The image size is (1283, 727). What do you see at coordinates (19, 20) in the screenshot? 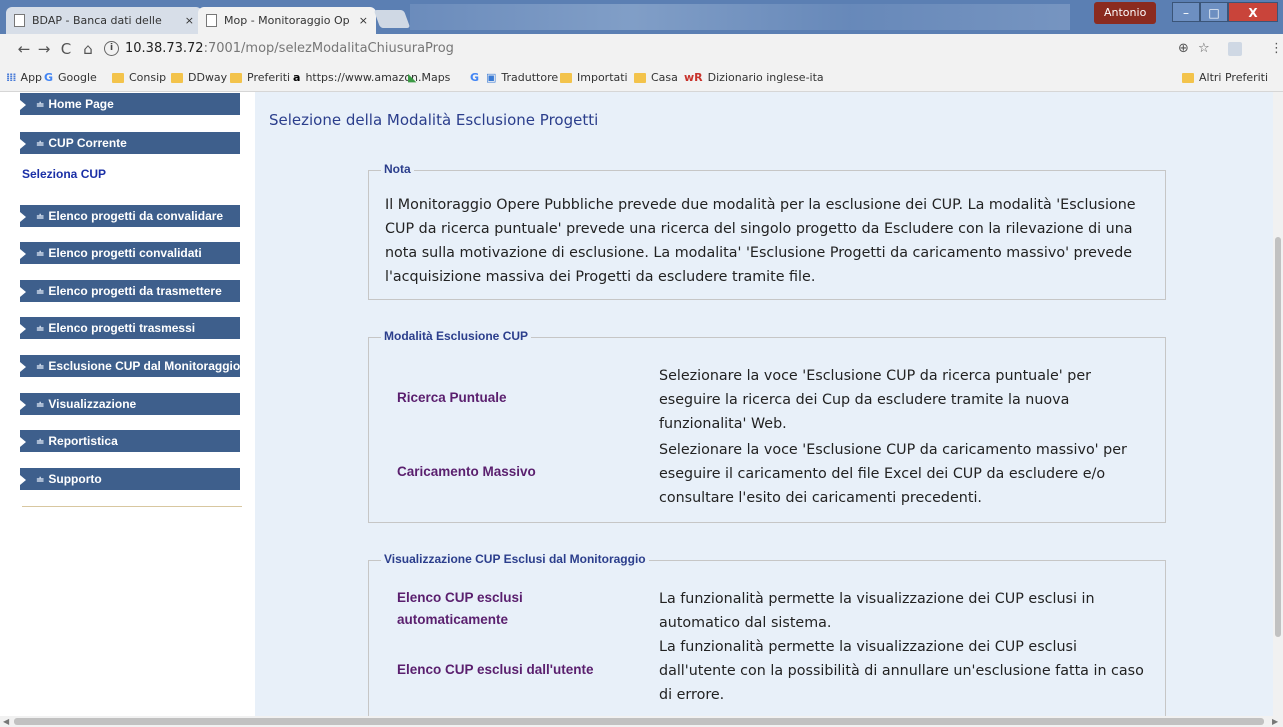
I see `page-icon` at bounding box center [19, 20].